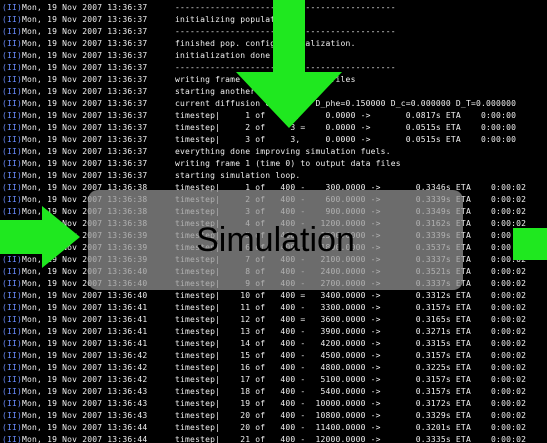  I want to click on log-timestamp: Mon, 19 Nov 2007 13:36:44, so click(85, 439).